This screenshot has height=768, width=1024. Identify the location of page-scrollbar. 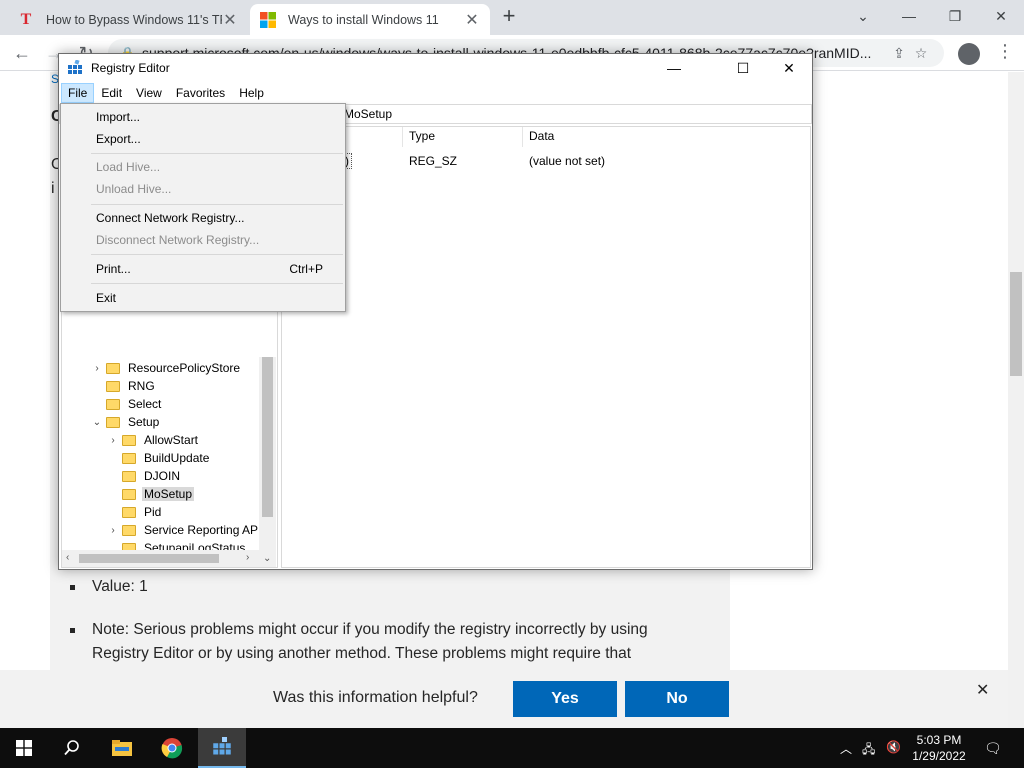
(1016, 400).